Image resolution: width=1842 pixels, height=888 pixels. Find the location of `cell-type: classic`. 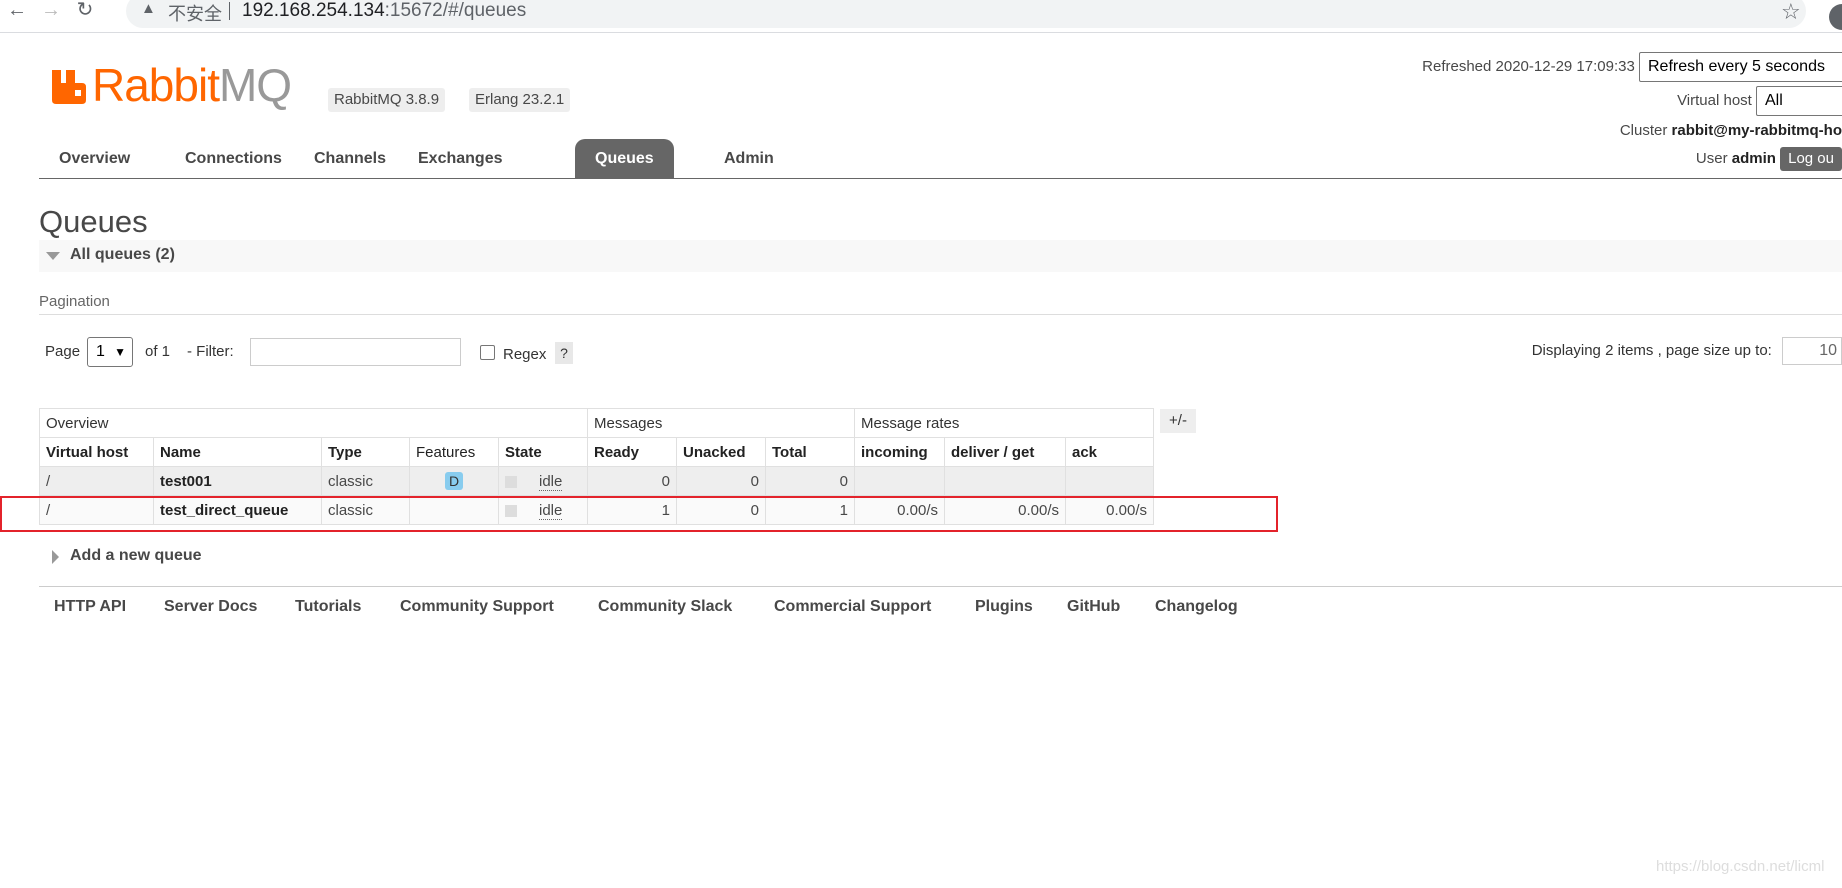

cell-type: classic is located at coordinates (365, 481).